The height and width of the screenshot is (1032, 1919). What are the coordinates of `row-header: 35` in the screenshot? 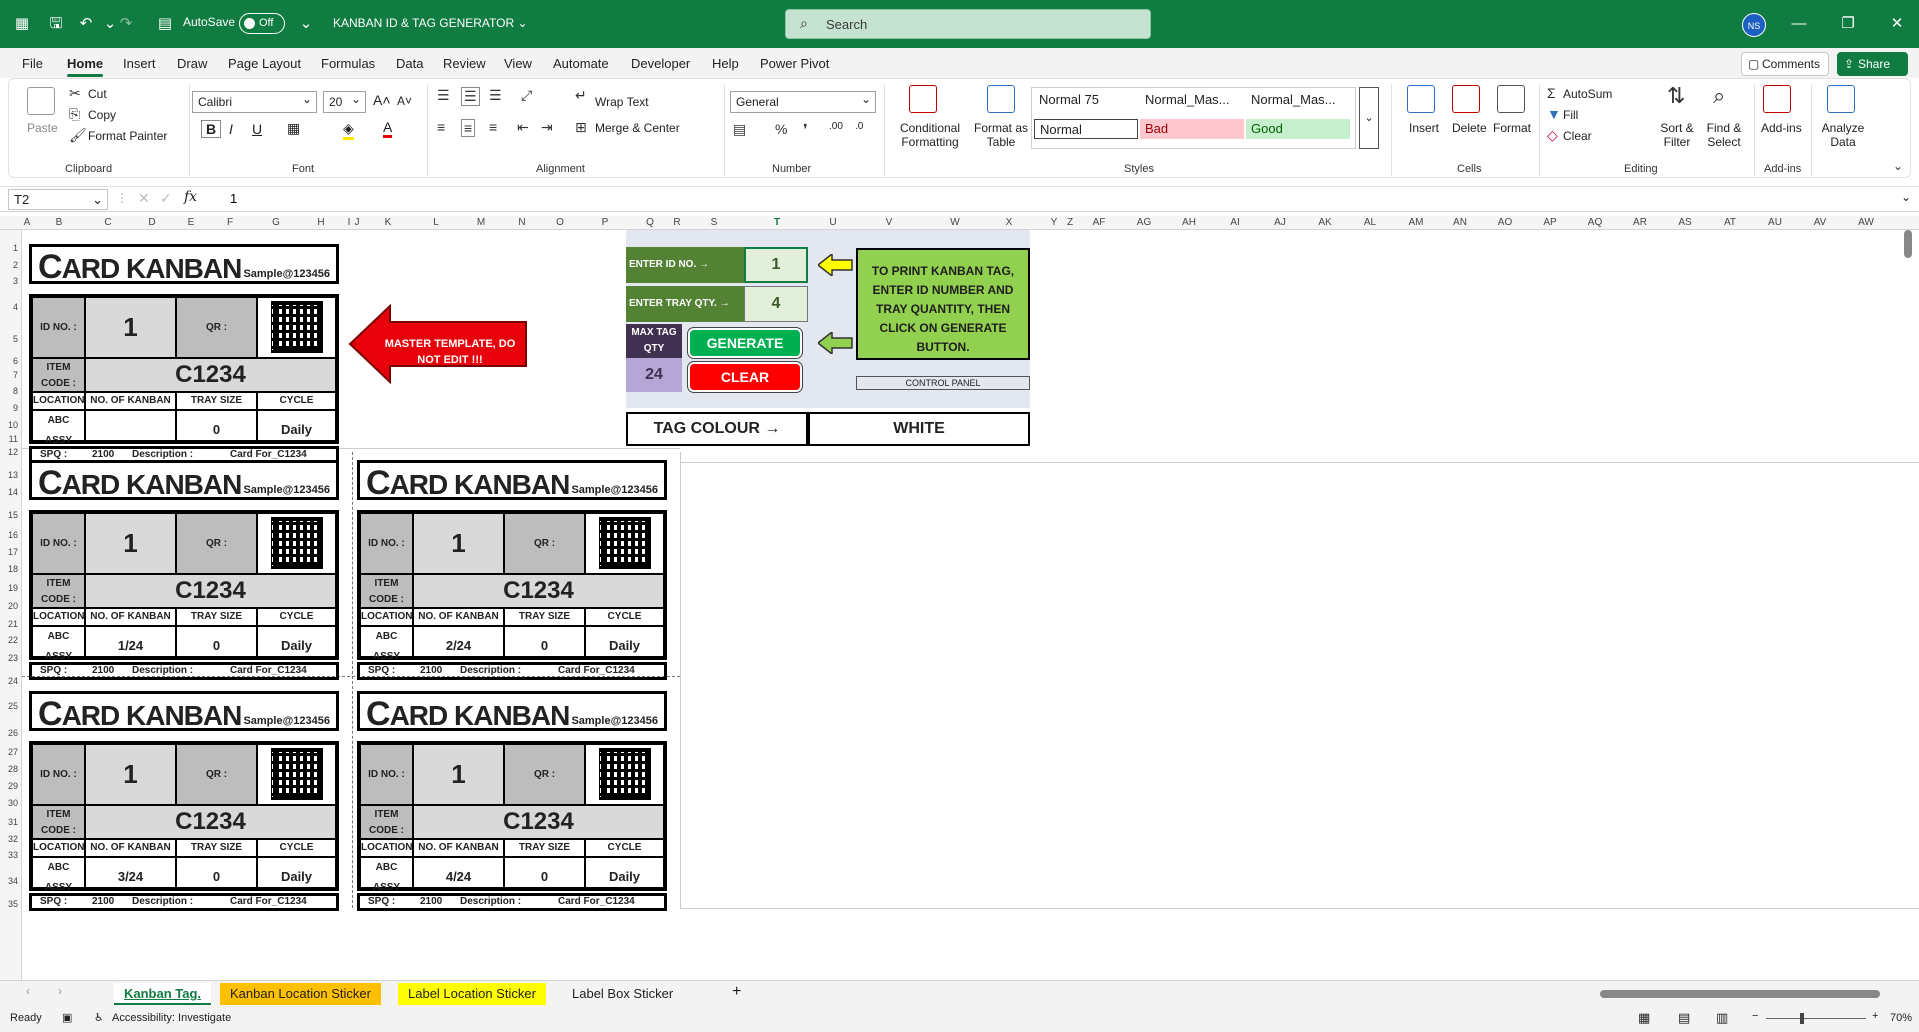 It's located at (13, 904).